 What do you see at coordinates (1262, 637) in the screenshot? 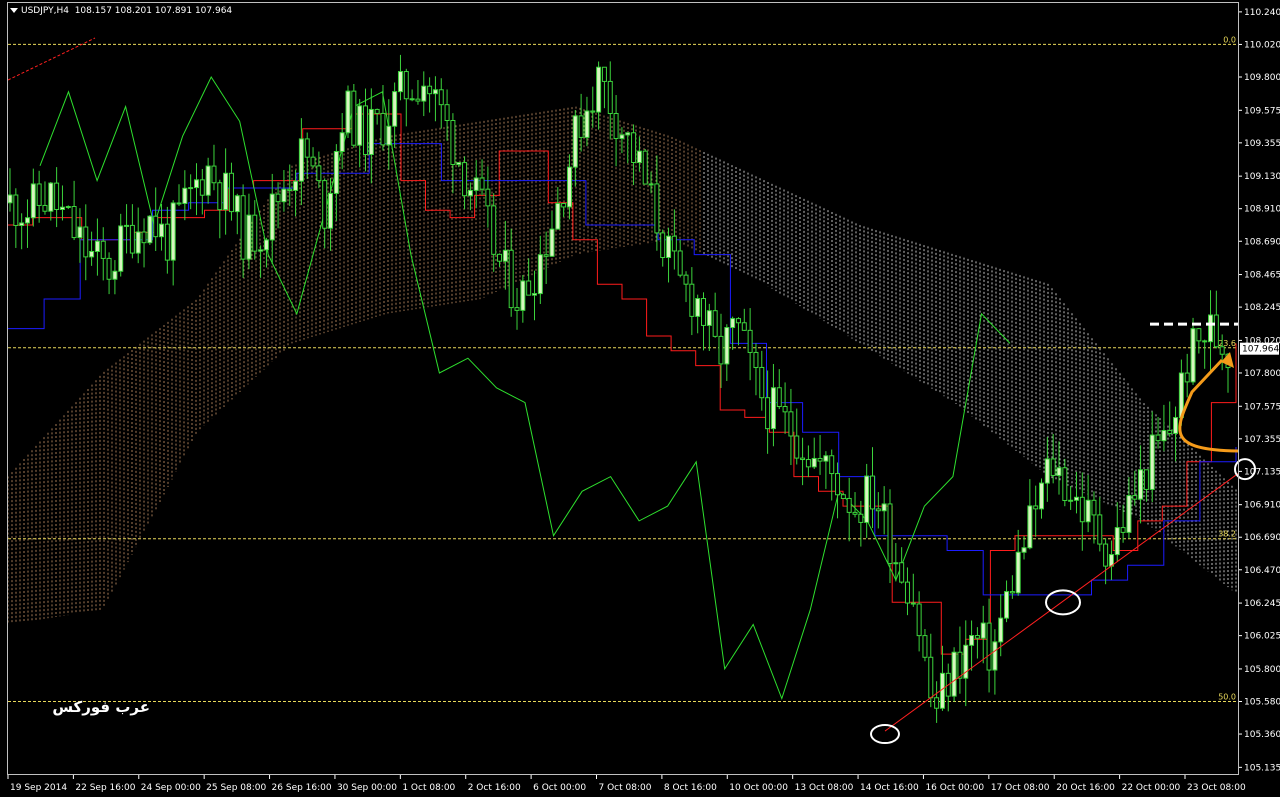
I see `price-tick-label: 106.025` at bounding box center [1262, 637].